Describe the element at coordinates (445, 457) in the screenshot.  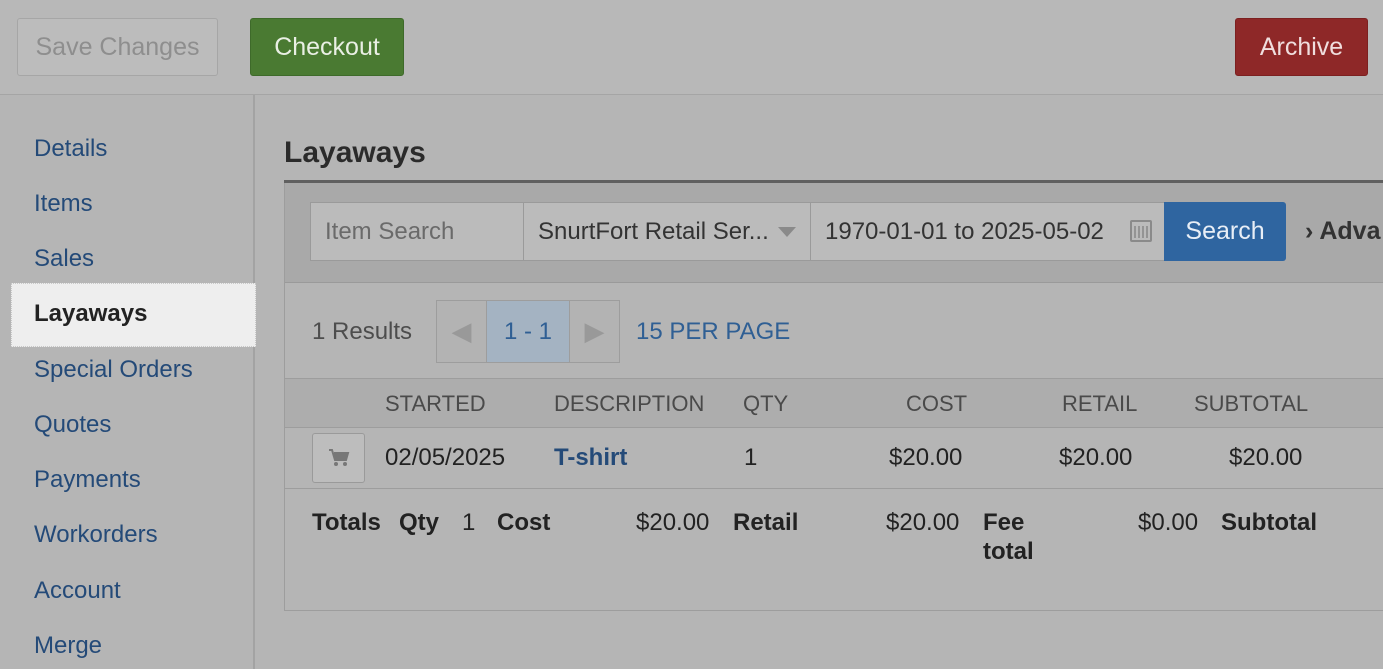
I see `started-cell: 02/05/2025` at that location.